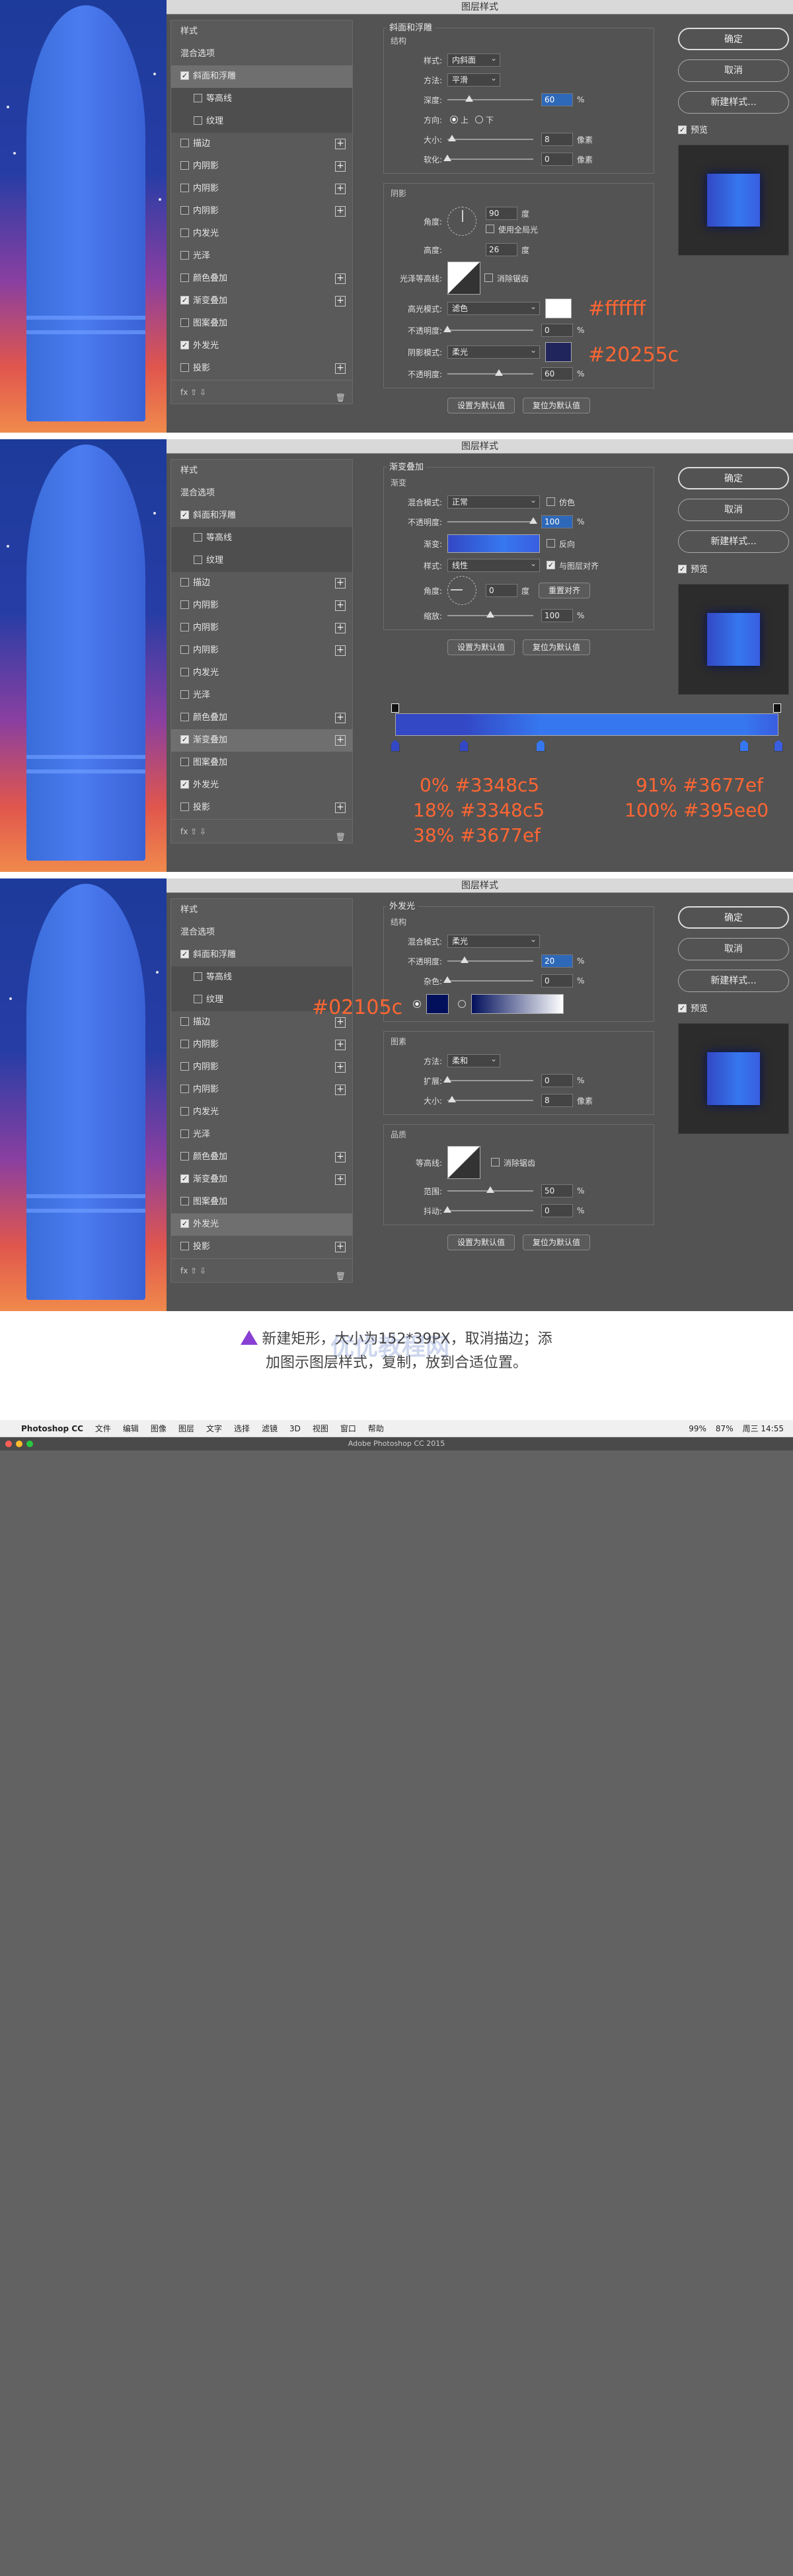  I want to click on depth-input: 60, so click(557, 100).